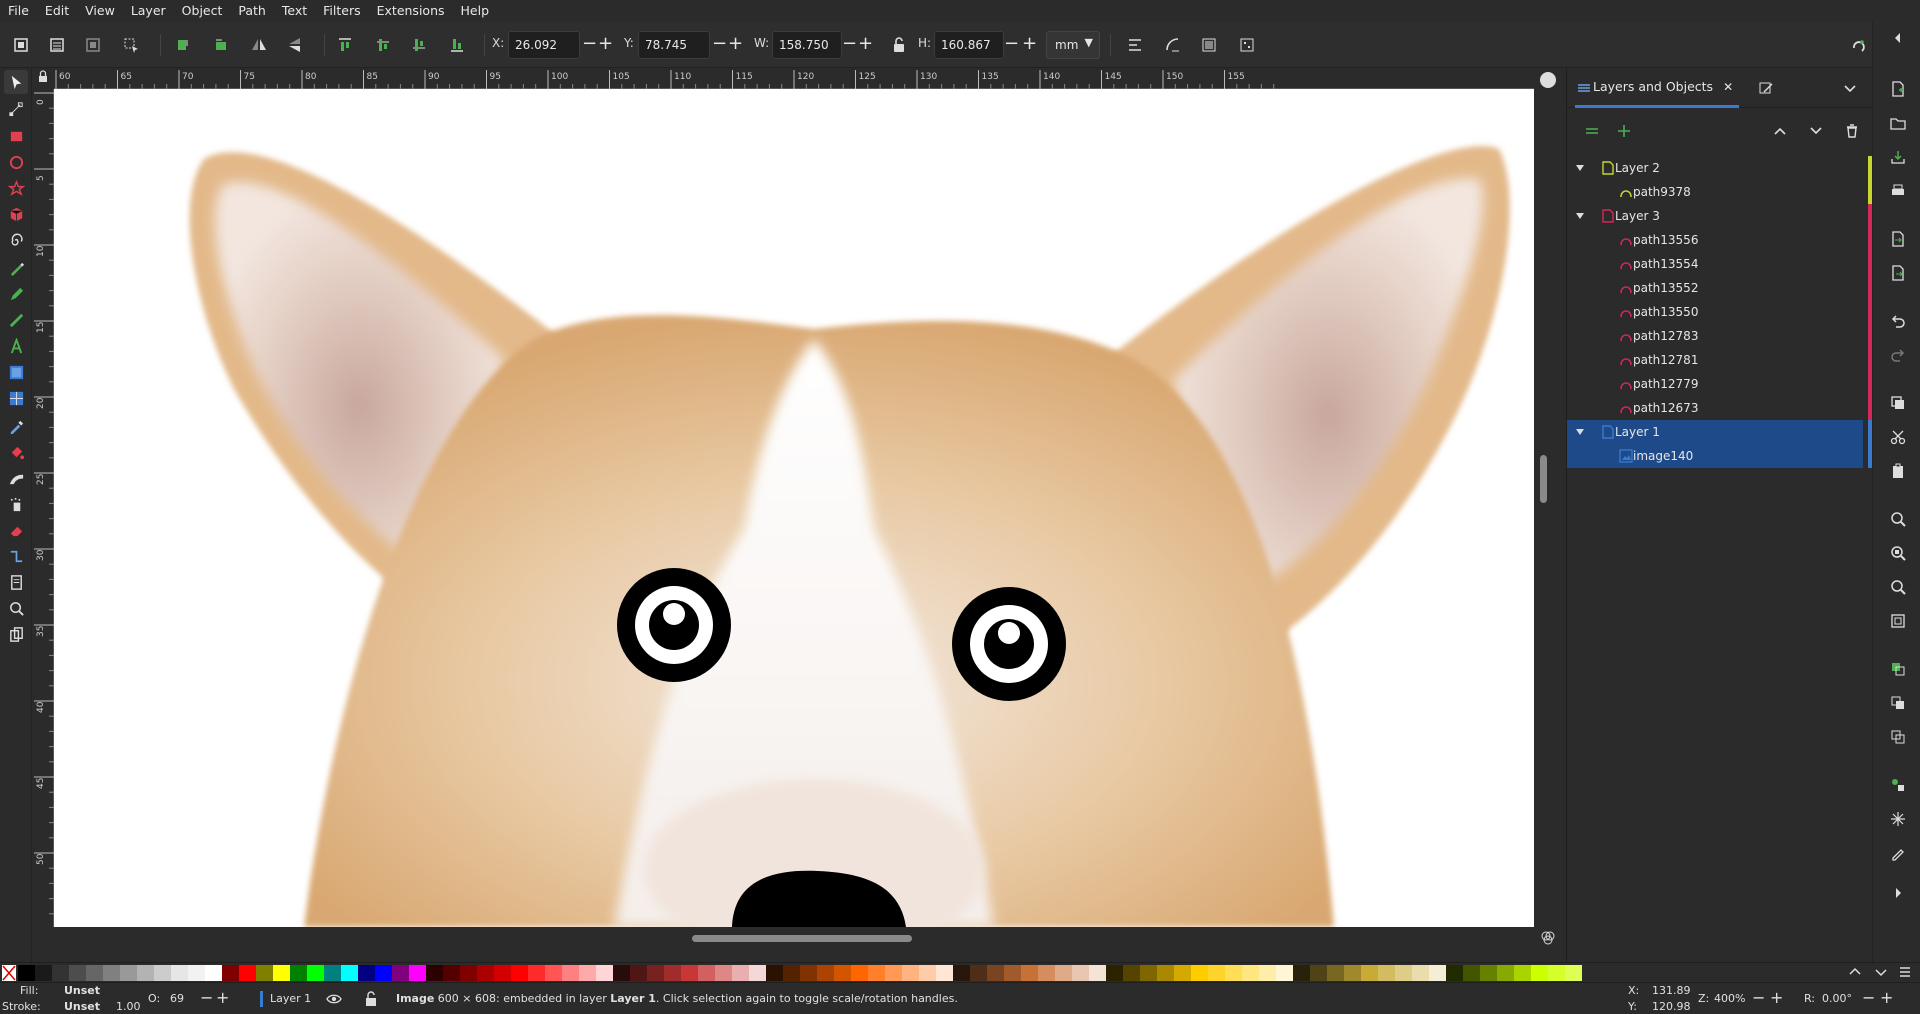 This screenshot has width=1920, height=1014. Describe the element at coordinates (1898, 669) in the screenshot. I see `duplicate-icon` at that location.